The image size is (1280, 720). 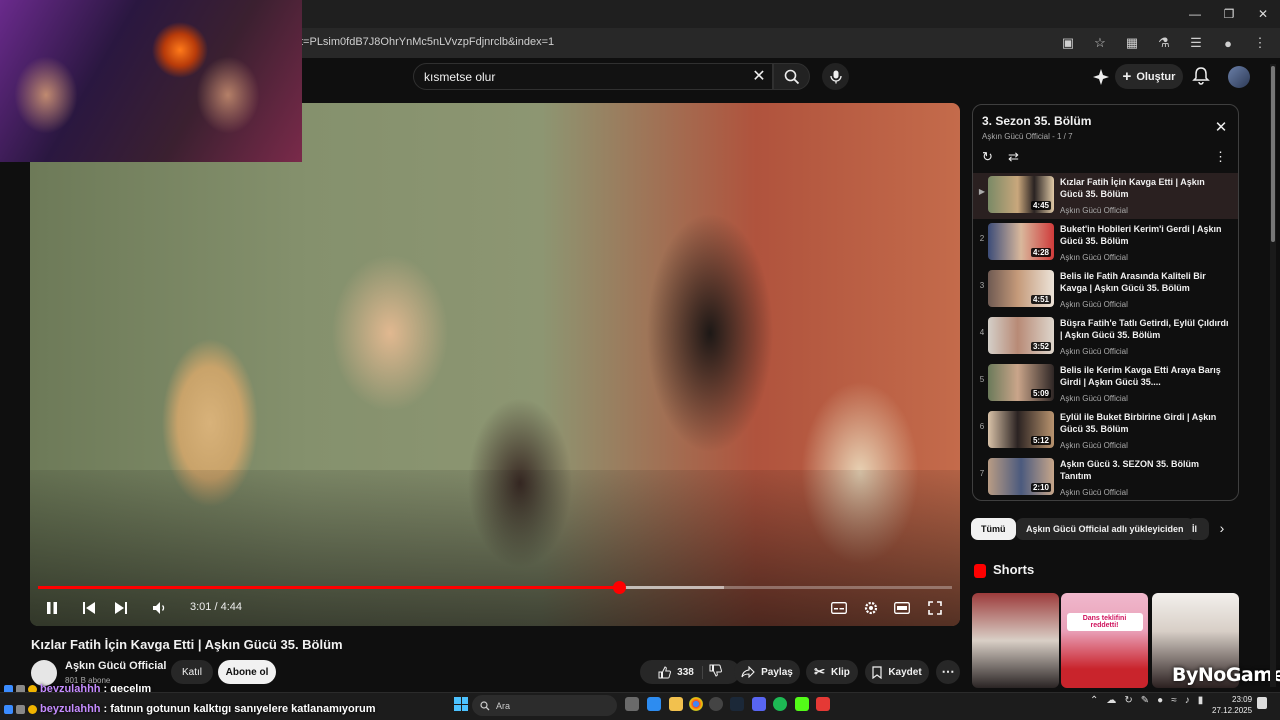 What do you see at coordinates (461, 704) in the screenshot?
I see `windows-start-icon` at bounding box center [461, 704].